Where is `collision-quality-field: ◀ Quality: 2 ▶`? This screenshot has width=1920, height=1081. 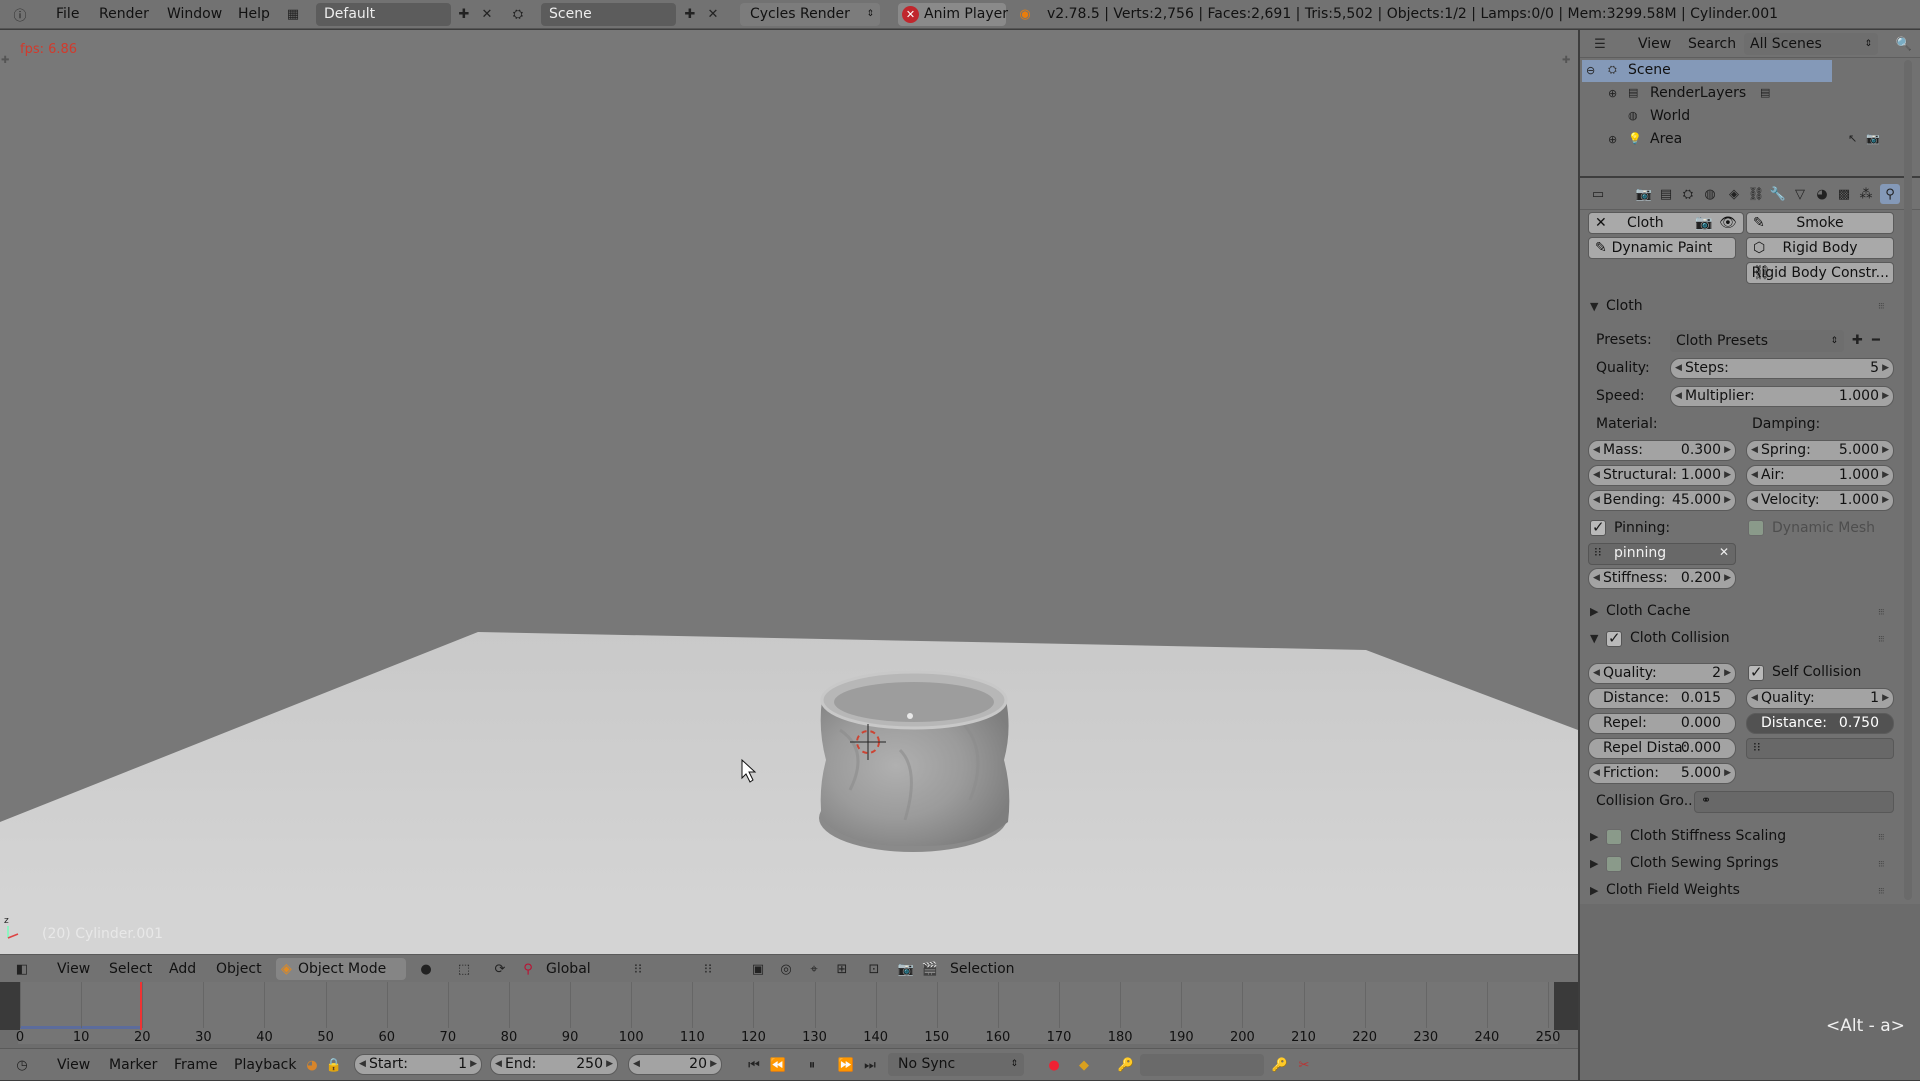
collision-quality-field: ◀ Quality: 2 ▶ is located at coordinates (1662, 673).